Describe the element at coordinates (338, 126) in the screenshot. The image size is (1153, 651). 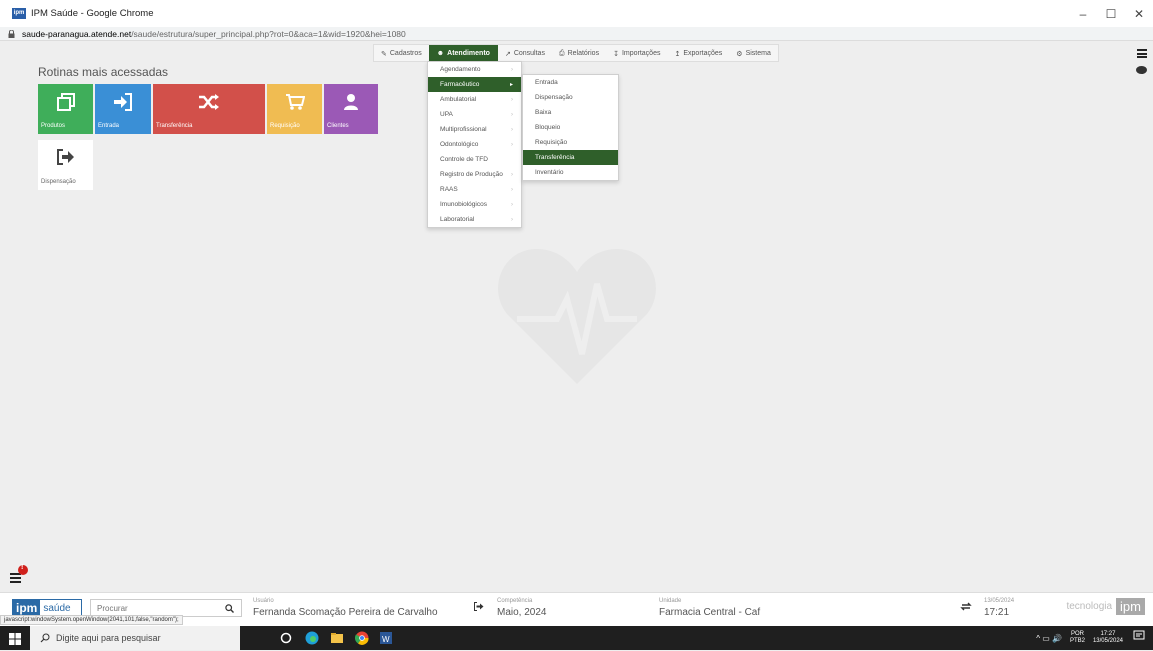
I see `tile-label: Clientes` at that location.